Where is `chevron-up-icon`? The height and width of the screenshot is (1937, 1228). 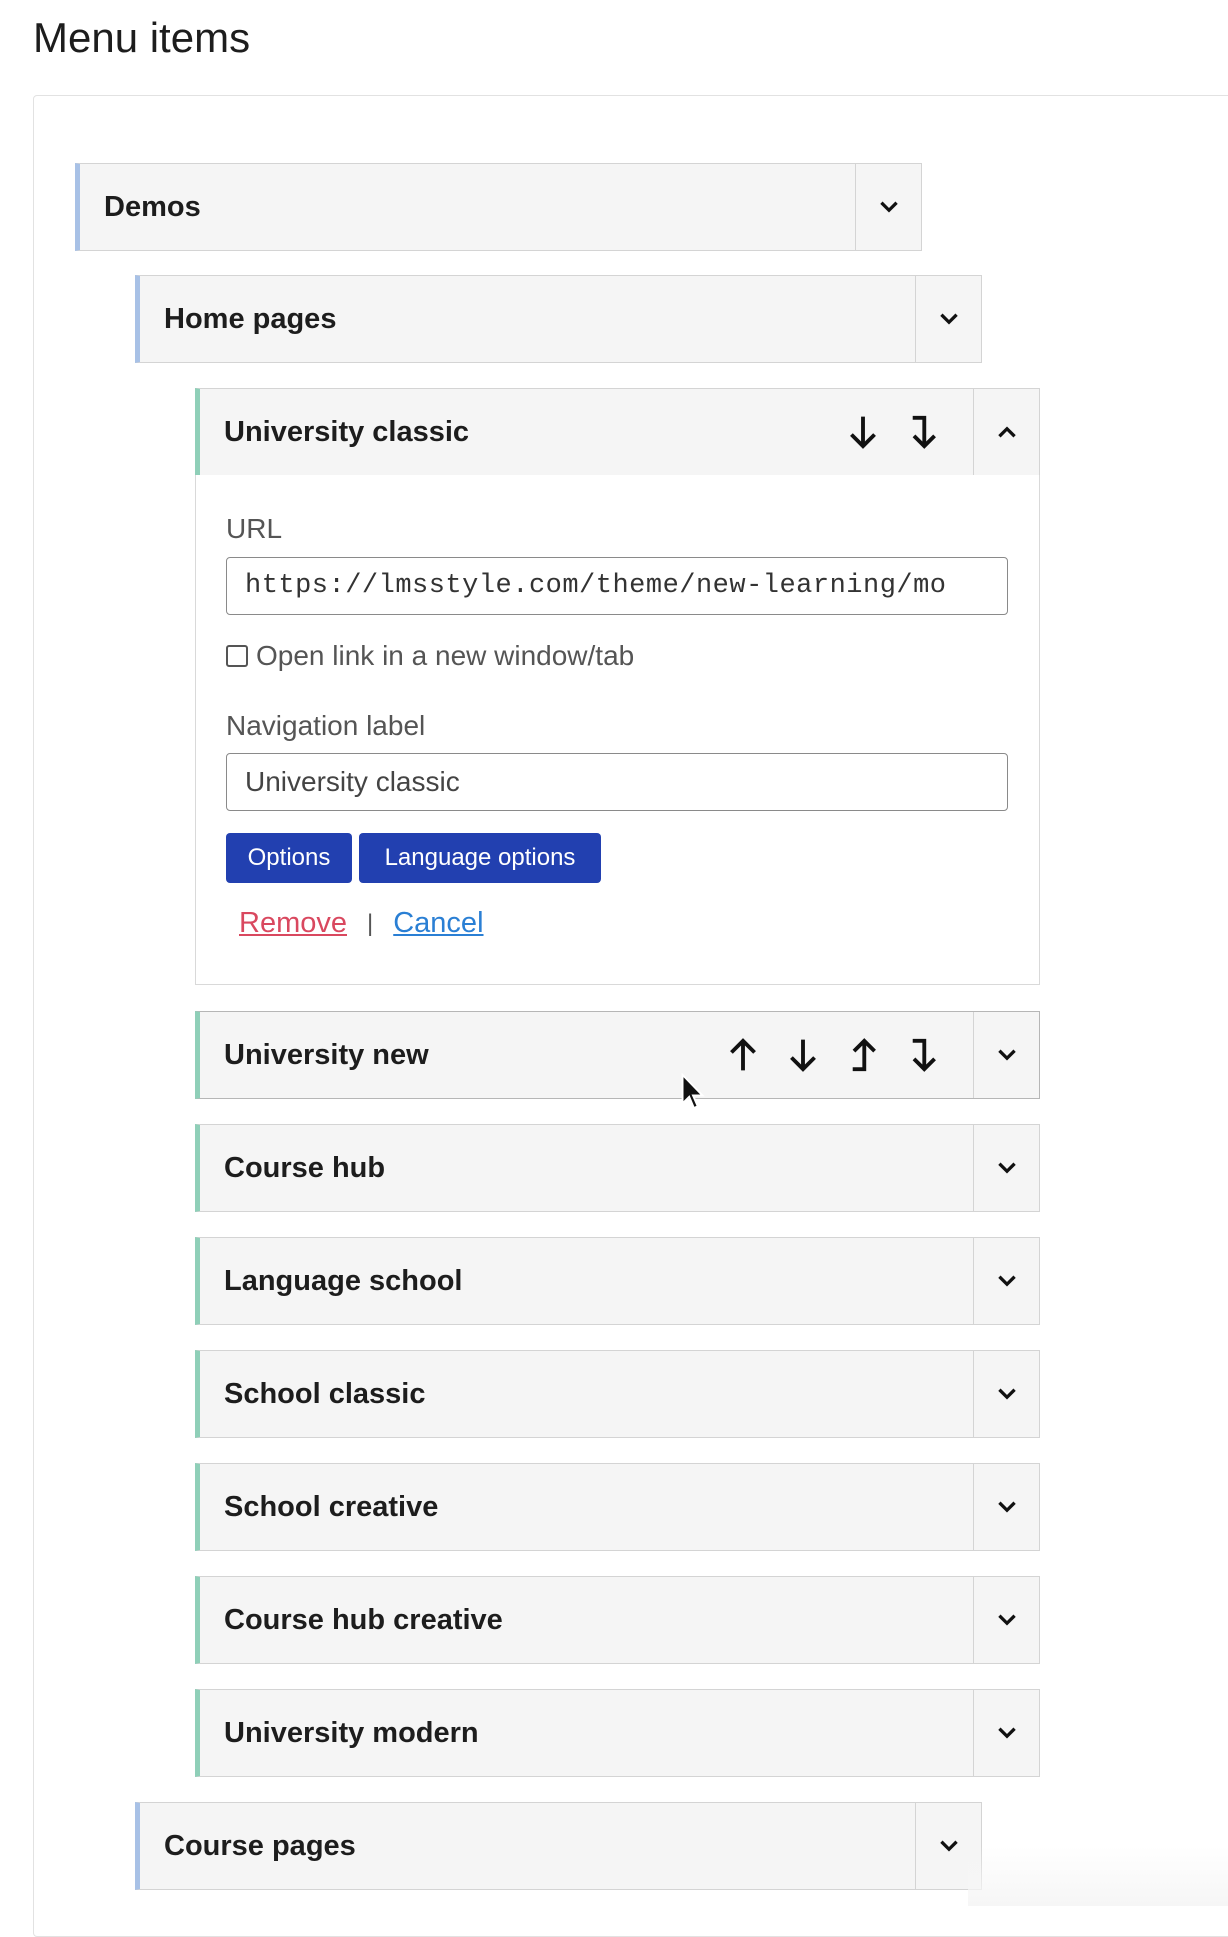 chevron-up-icon is located at coordinates (1006, 432).